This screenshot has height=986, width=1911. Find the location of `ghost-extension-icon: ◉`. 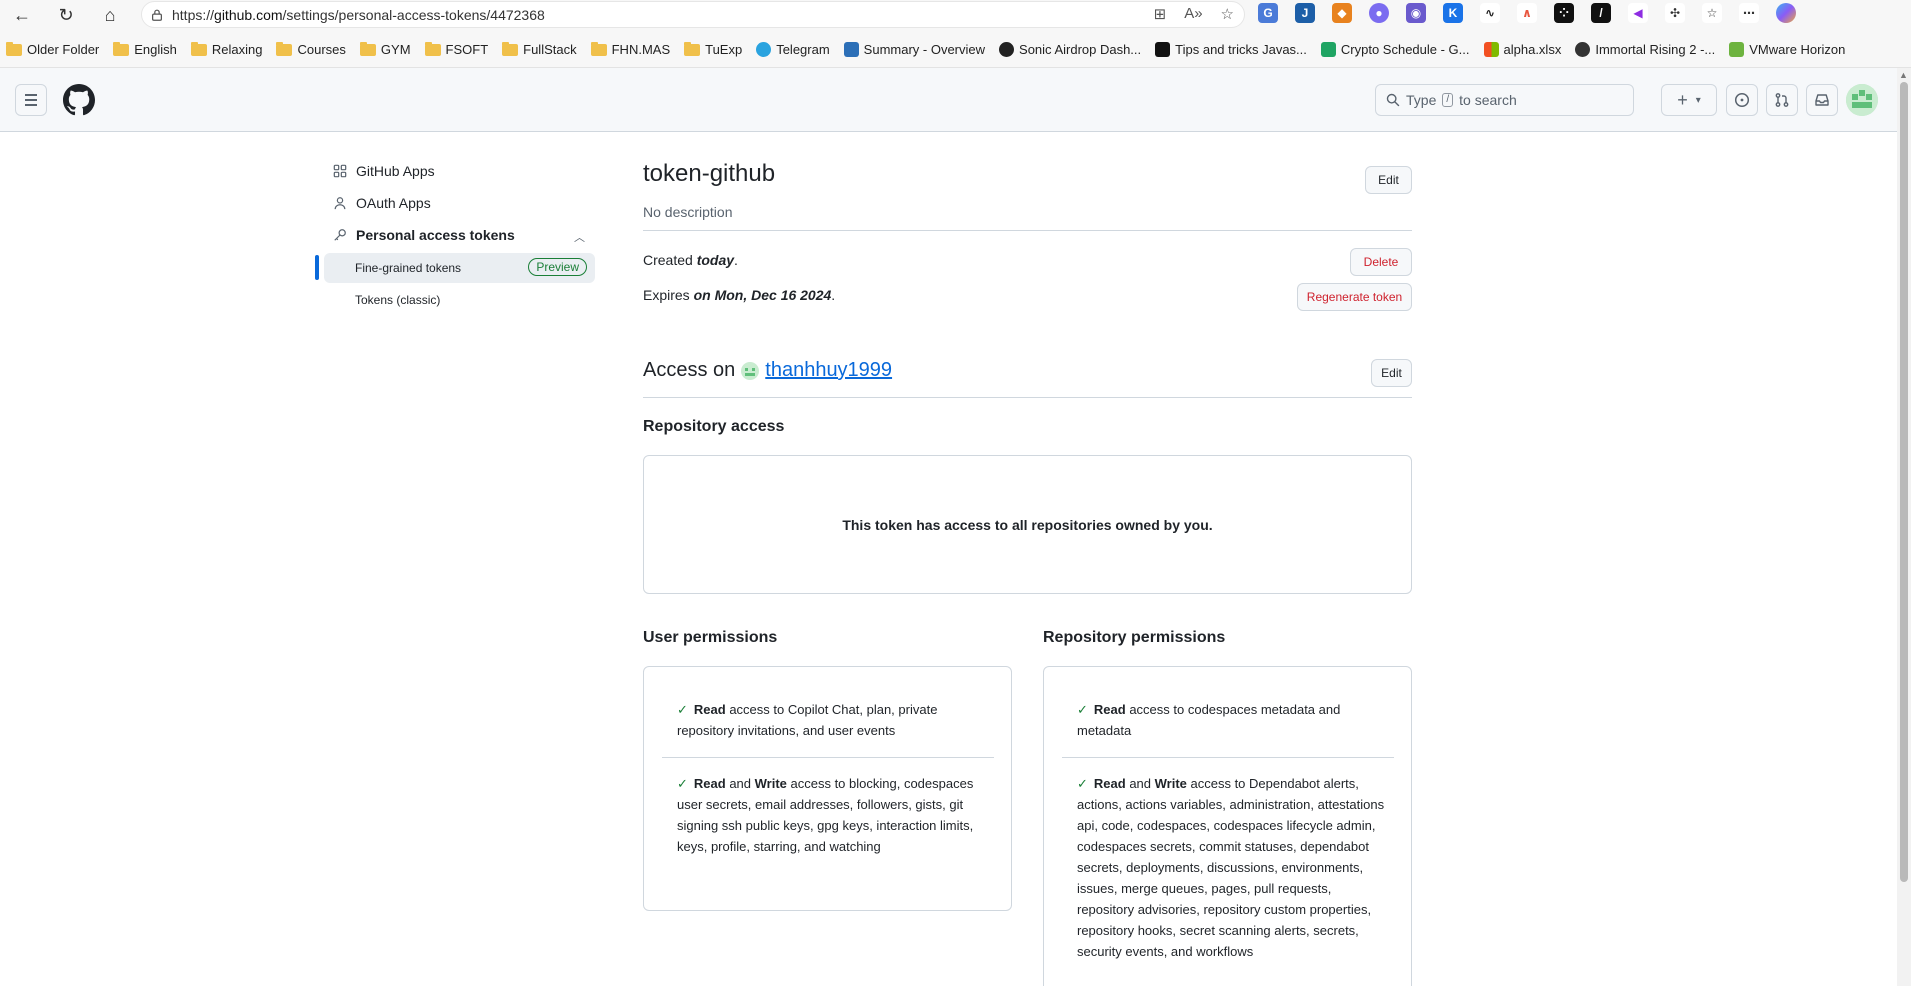

ghost-extension-icon: ◉ is located at coordinates (1416, 13).